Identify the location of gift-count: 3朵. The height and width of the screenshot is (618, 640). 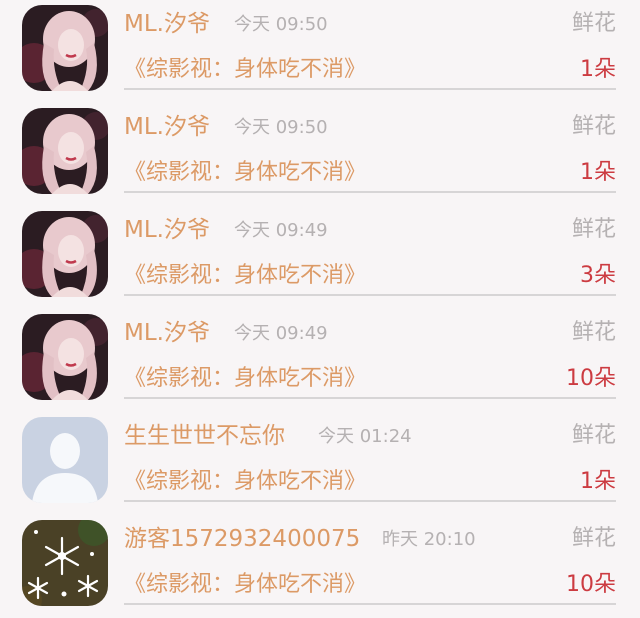
(598, 275).